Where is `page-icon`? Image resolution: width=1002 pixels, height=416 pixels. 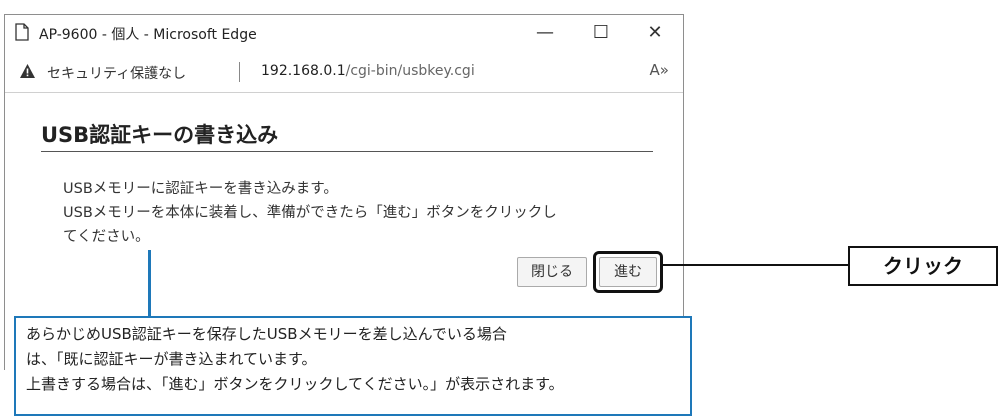 page-icon is located at coordinates (22, 32).